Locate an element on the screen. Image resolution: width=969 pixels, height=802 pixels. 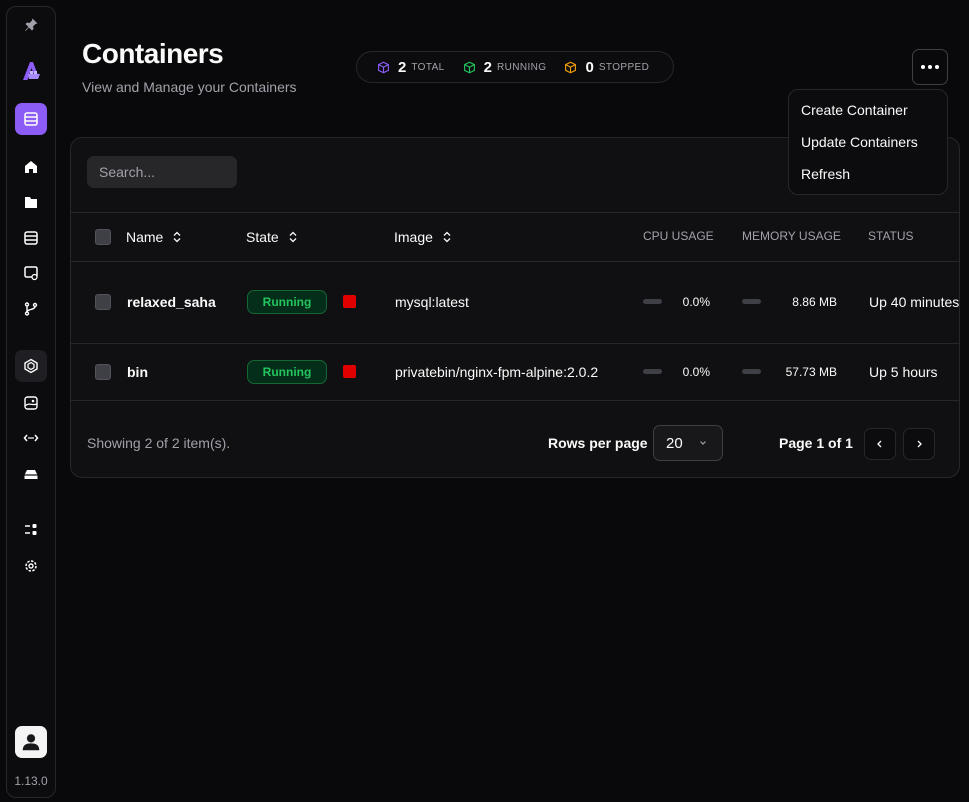
container-status: Up 40 minutes is located at coordinates (914, 302).